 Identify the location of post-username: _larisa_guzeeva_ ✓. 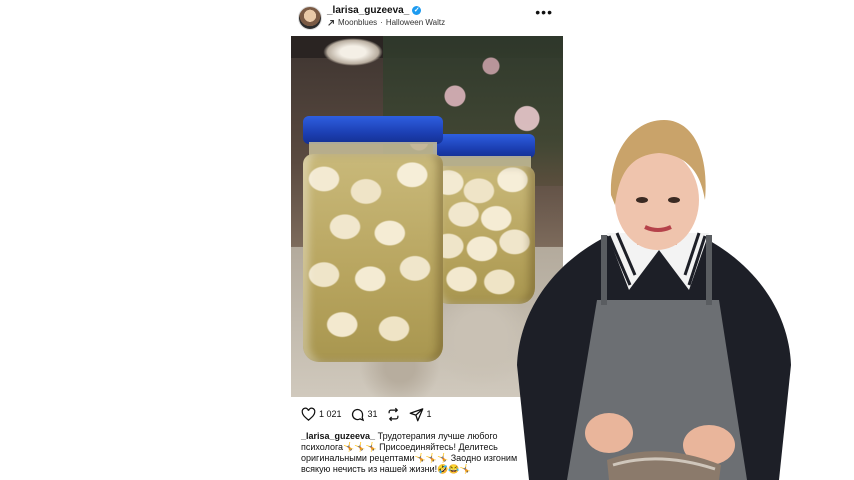
(374, 10).